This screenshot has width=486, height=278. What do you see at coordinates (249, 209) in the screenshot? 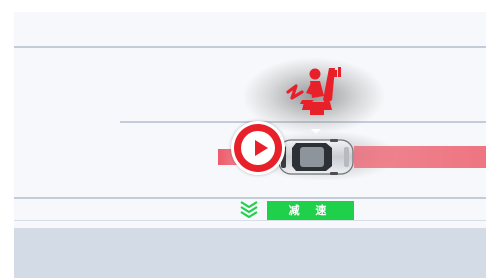
I see `decelerate-chevrons-icon` at bounding box center [249, 209].